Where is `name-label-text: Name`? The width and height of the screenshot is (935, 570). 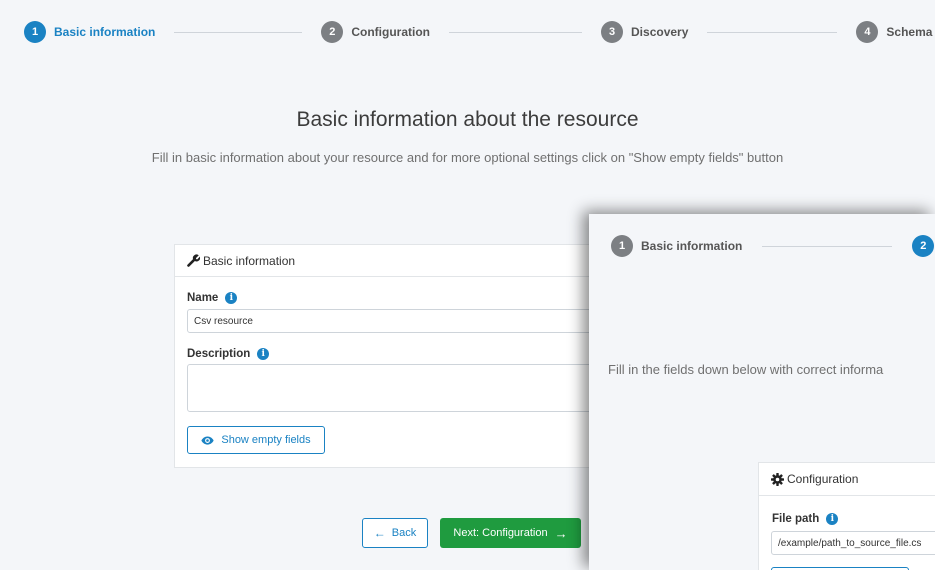
name-label-text: Name is located at coordinates (203, 298).